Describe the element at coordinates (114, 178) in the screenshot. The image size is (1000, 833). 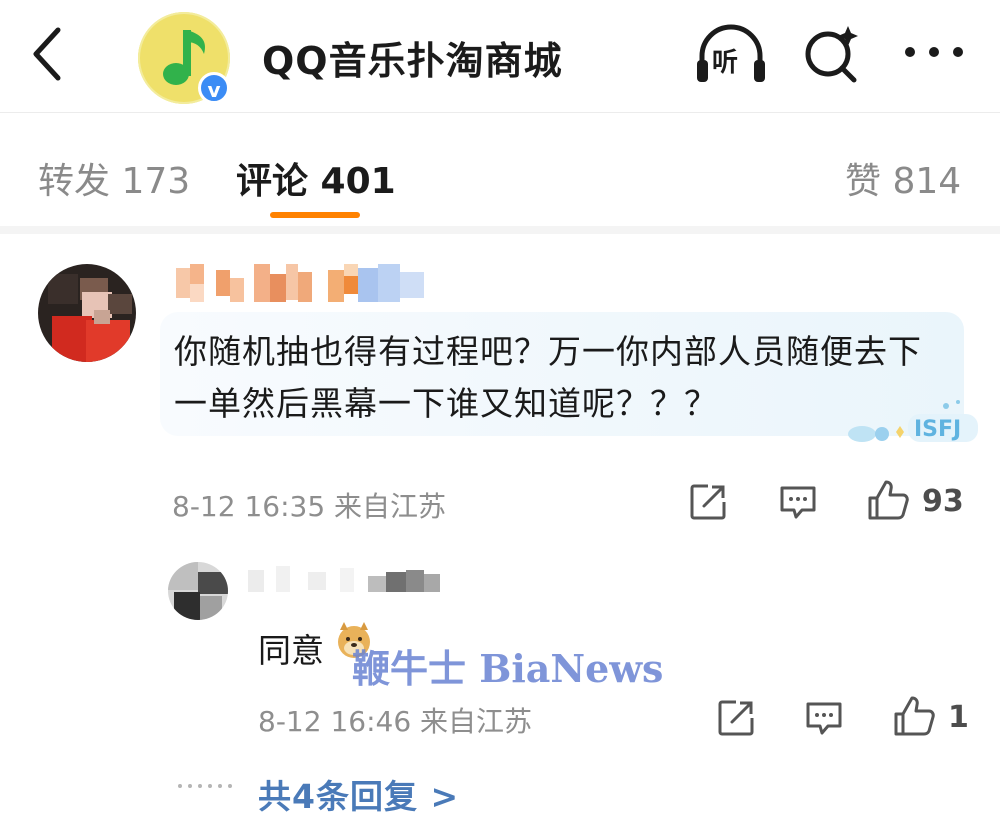
I see `tab-forwards: 转发 173` at that location.